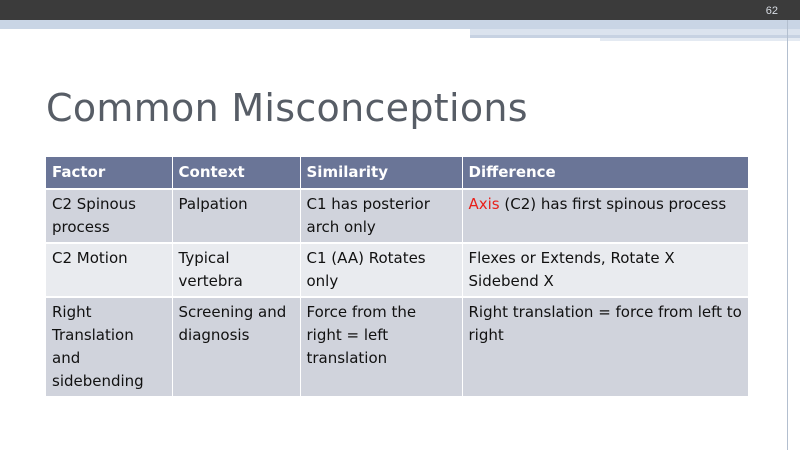 This screenshot has height=450, width=800. Describe the element at coordinates (400, 10) in the screenshot. I see `top-bar` at that location.